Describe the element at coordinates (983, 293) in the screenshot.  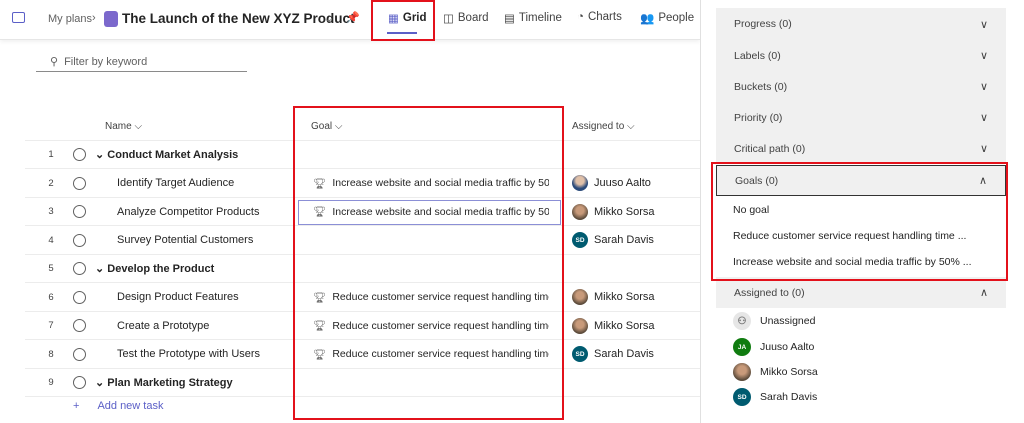
I see `chevron-up-icon: ∧` at that location.